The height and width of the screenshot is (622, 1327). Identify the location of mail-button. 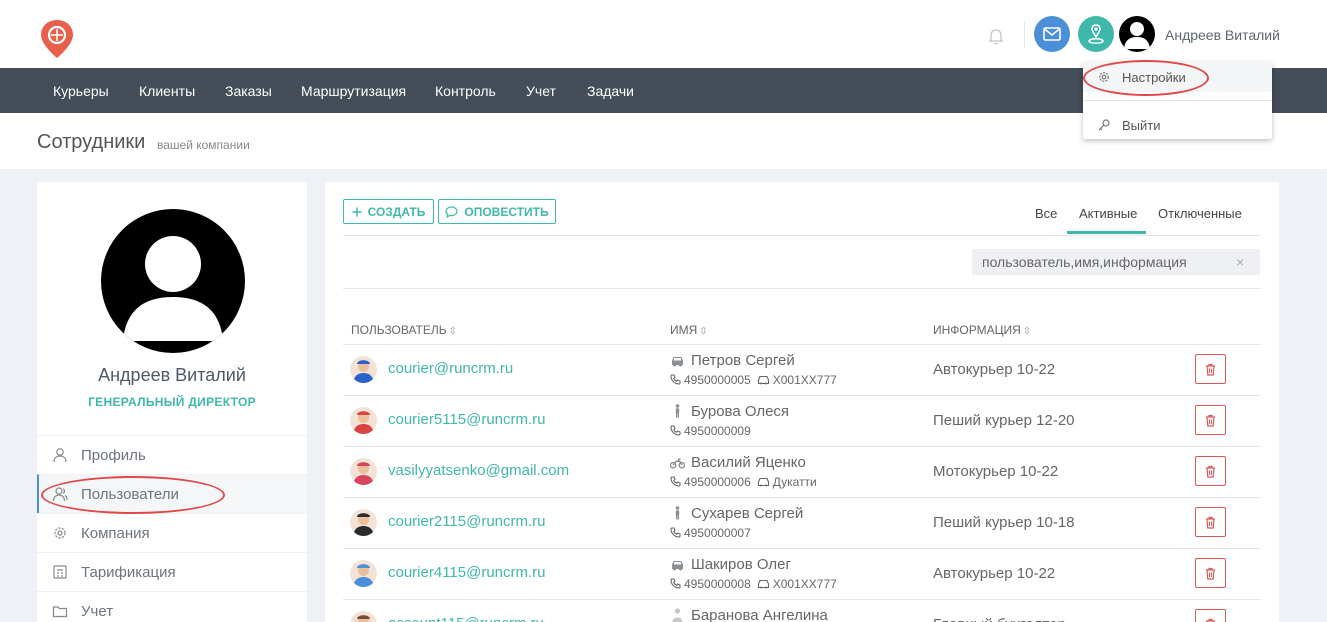
(1052, 34).